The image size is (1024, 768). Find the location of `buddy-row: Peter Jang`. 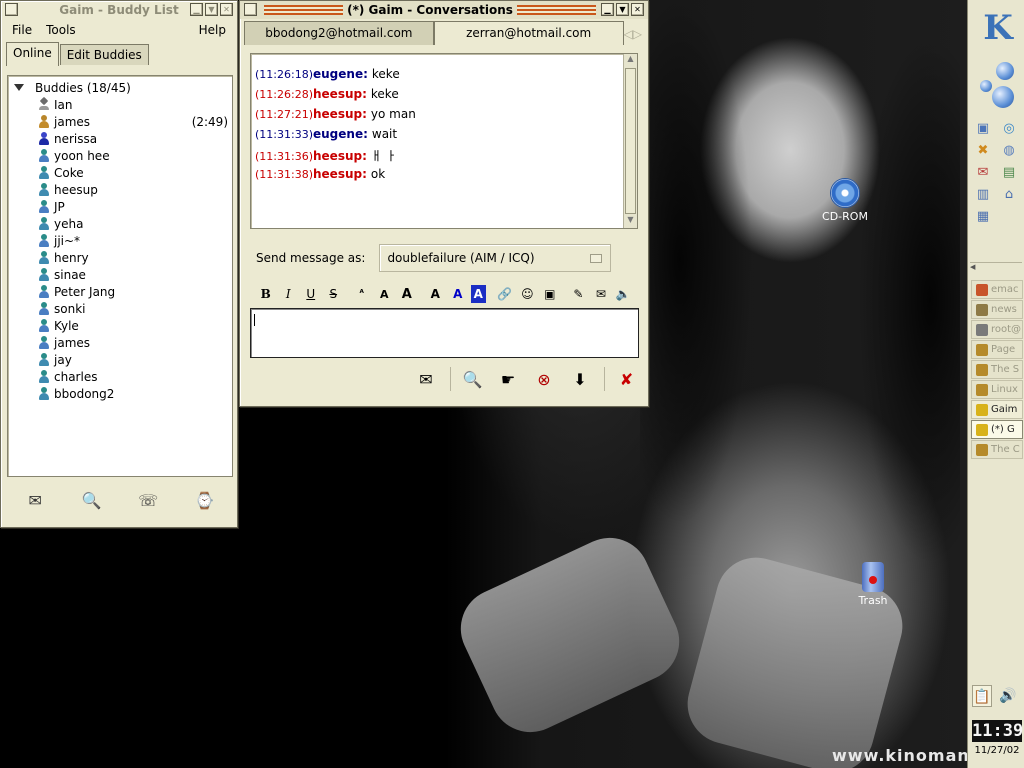

buddy-row: Peter Jang is located at coordinates (120, 291).